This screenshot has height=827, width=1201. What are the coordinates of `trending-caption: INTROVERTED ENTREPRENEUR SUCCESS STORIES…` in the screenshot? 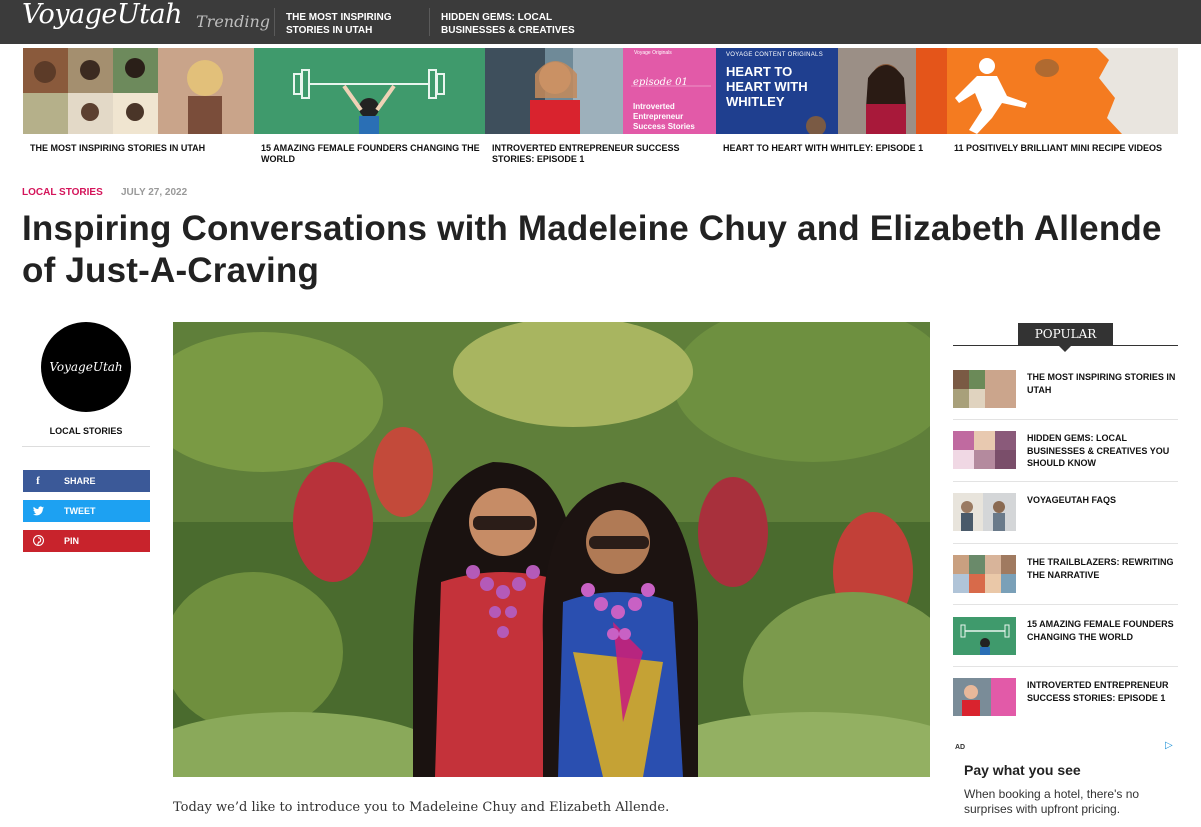 It's located at (603, 154).